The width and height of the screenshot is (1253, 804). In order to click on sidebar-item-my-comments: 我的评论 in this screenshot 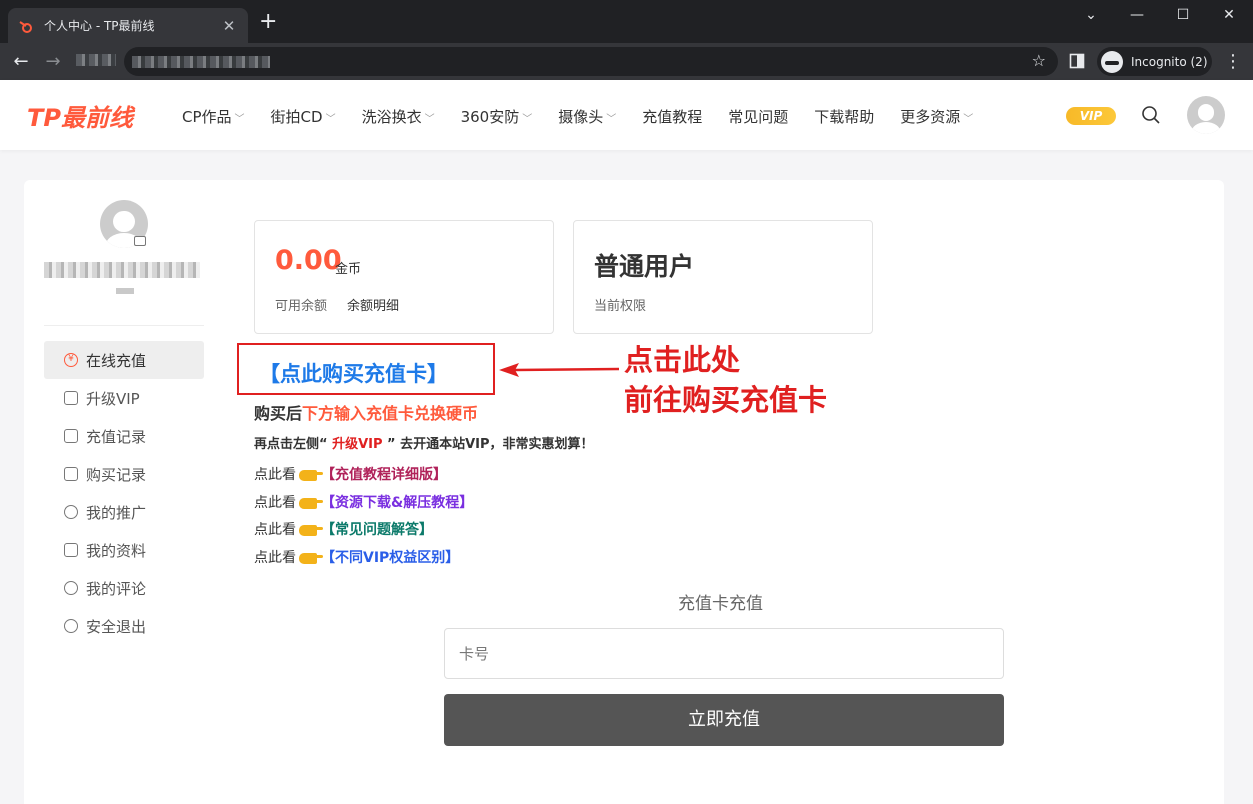, I will do `click(124, 588)`.